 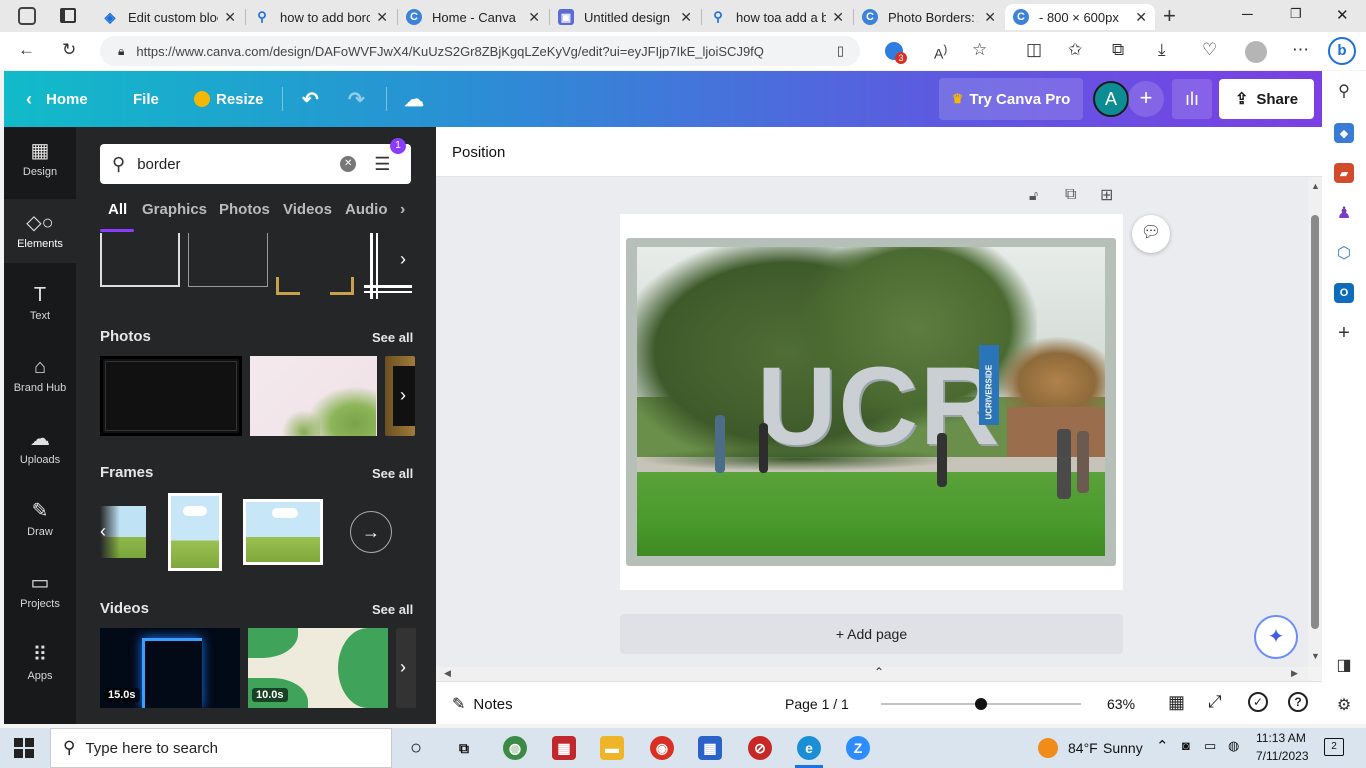 I want to click on lock-page-icon: 🔓︎, so click(x=1033, y=195).